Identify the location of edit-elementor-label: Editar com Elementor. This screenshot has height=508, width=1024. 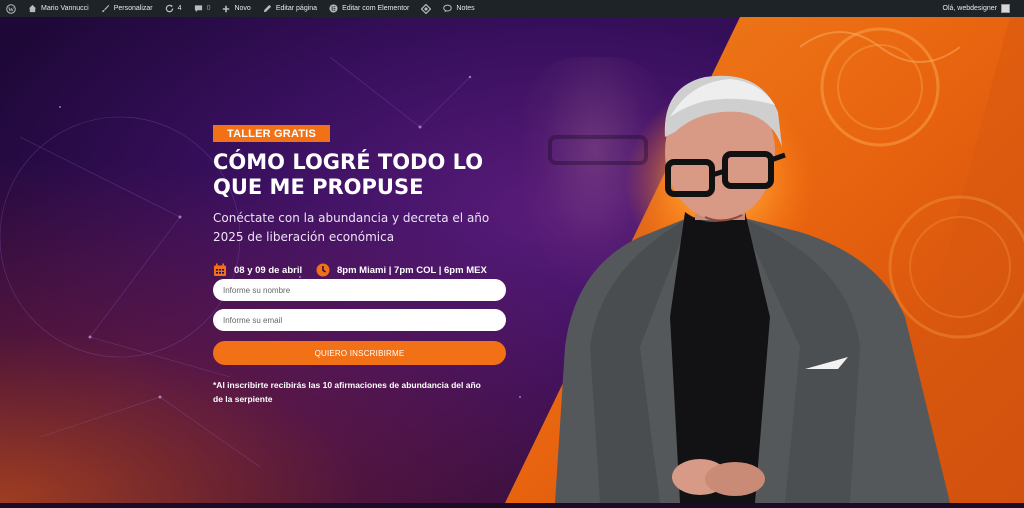
(376, 8).